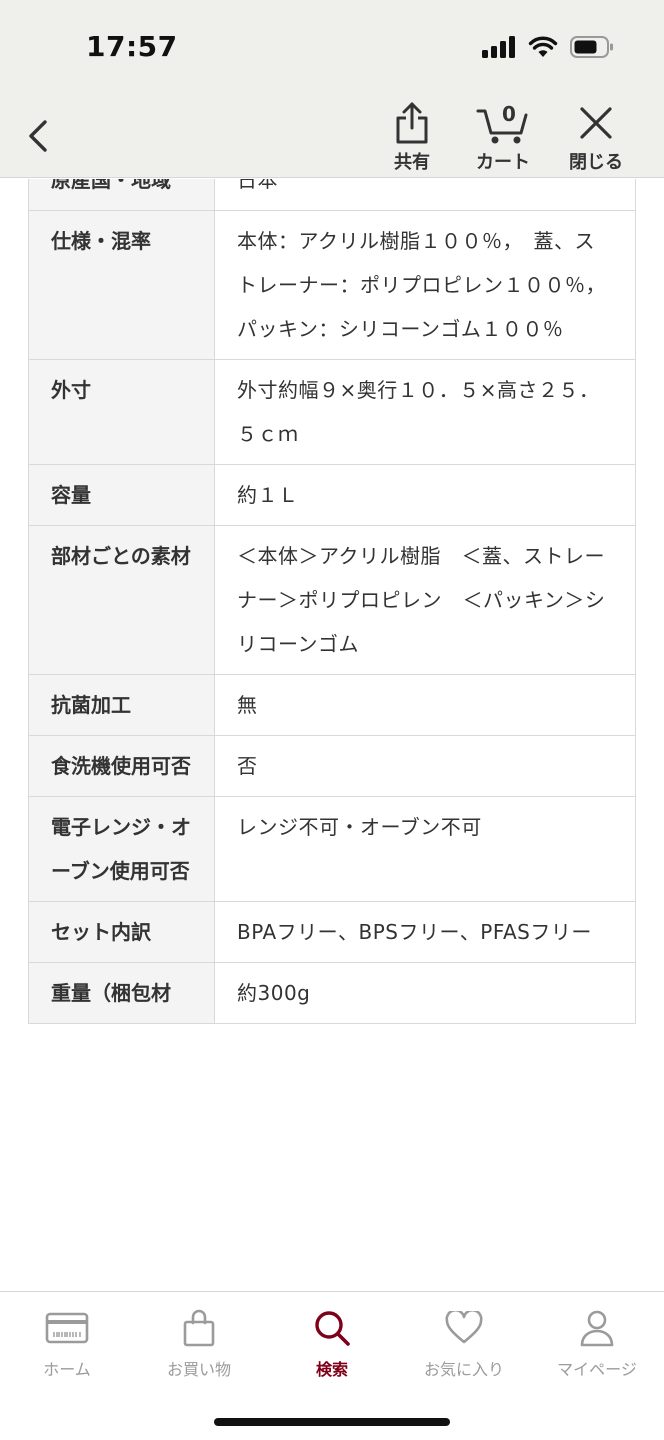 The image size is (664, 1440). What do you see at coordinates (425, 993) in the screenshot?
I see `spec-value: 約300g` at bounding box center [425, 993].